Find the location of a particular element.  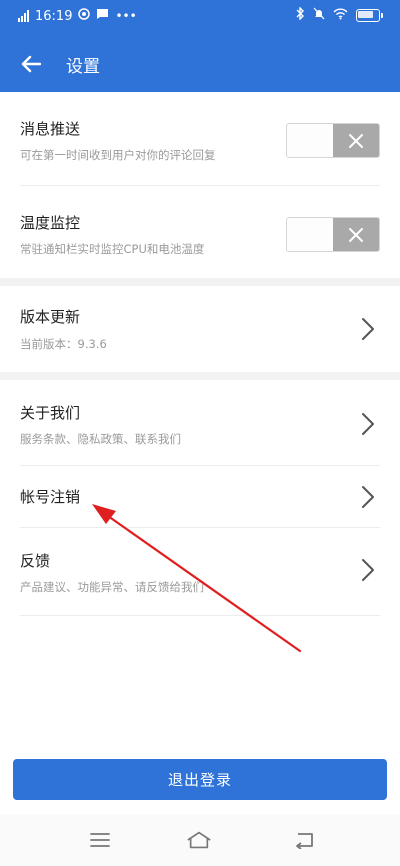

home-nav-button is located at coordinates (199, 840).